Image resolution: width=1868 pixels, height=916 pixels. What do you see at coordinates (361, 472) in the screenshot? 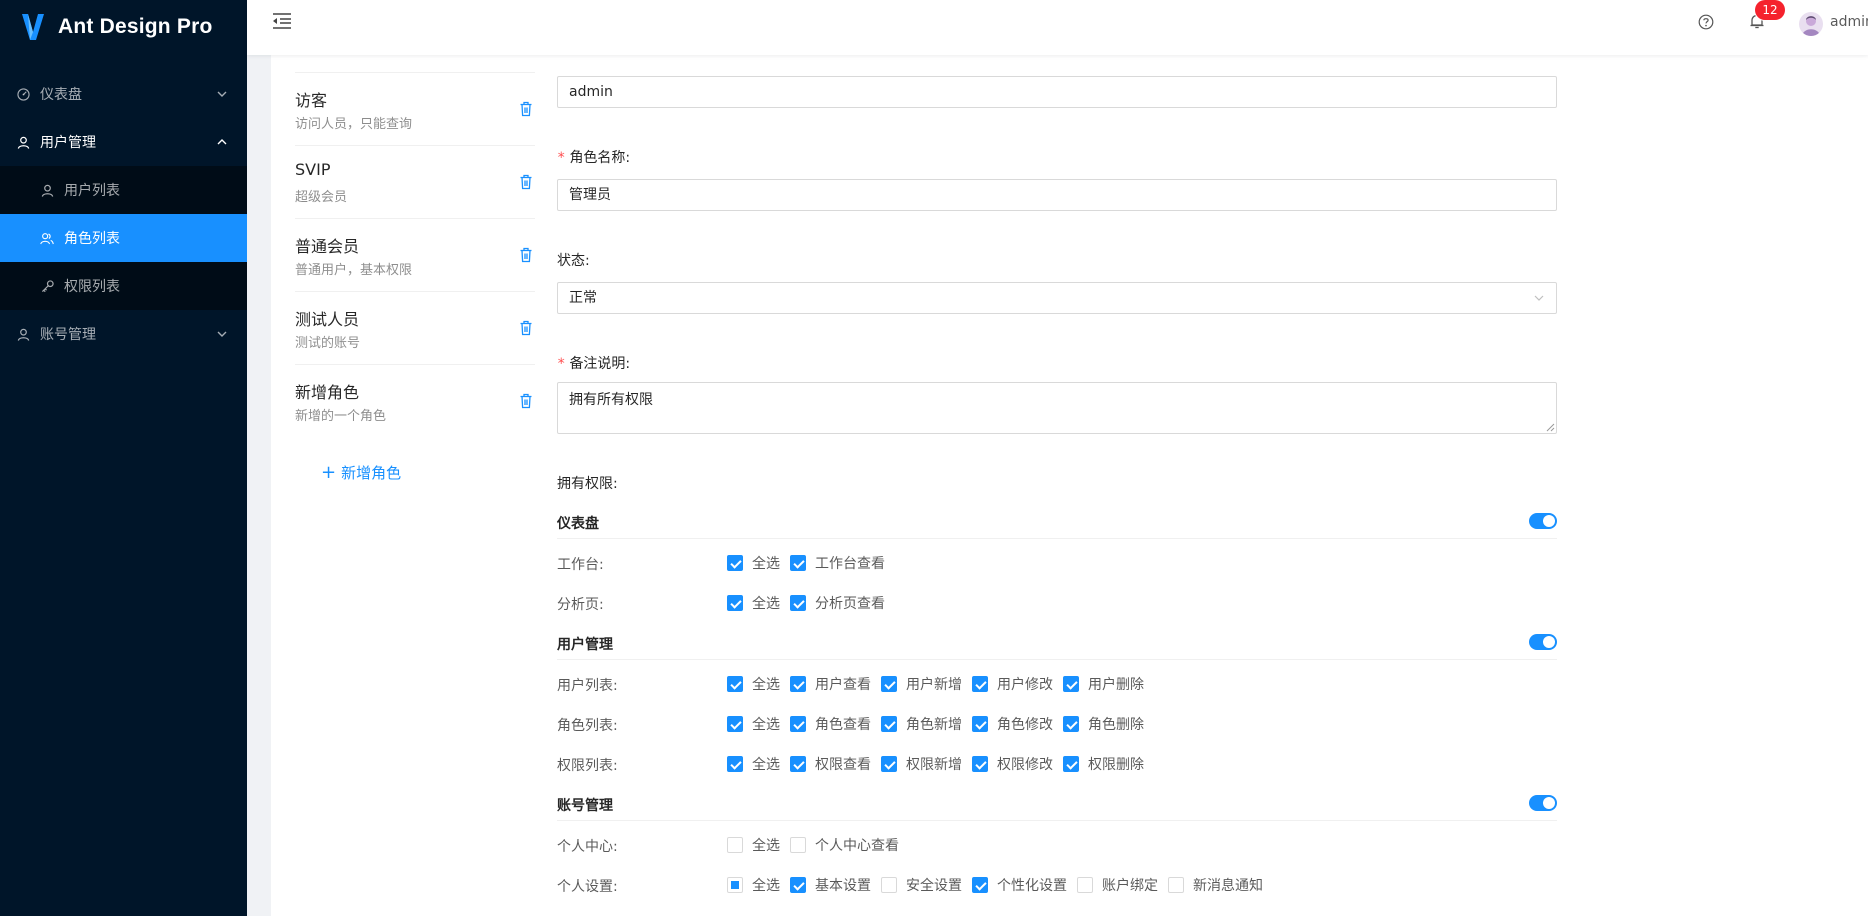
I see `add-role-button: + 新增角色` at bounding box center [361, 472].